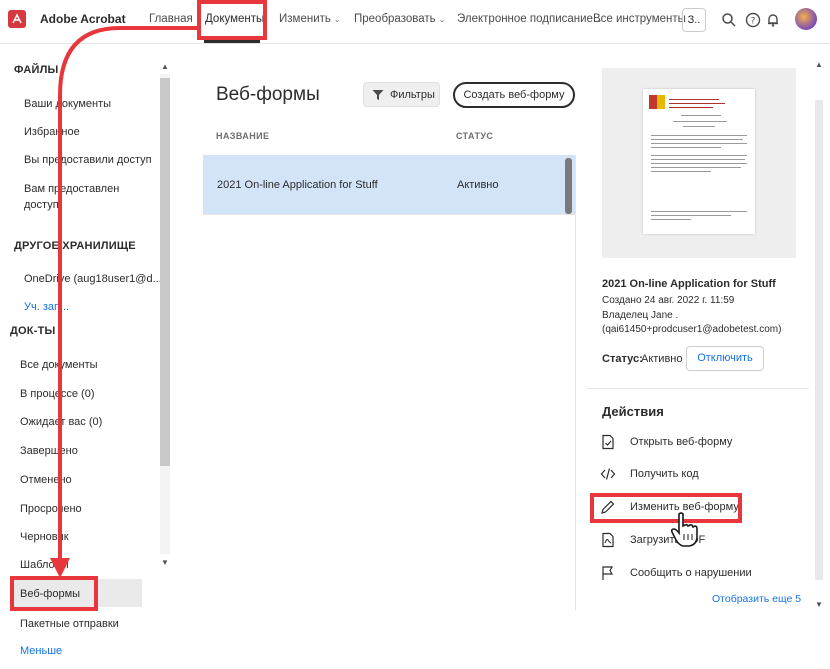  I want to click on nav-esign: Электронное подписание ⌄, so click(530, 19).